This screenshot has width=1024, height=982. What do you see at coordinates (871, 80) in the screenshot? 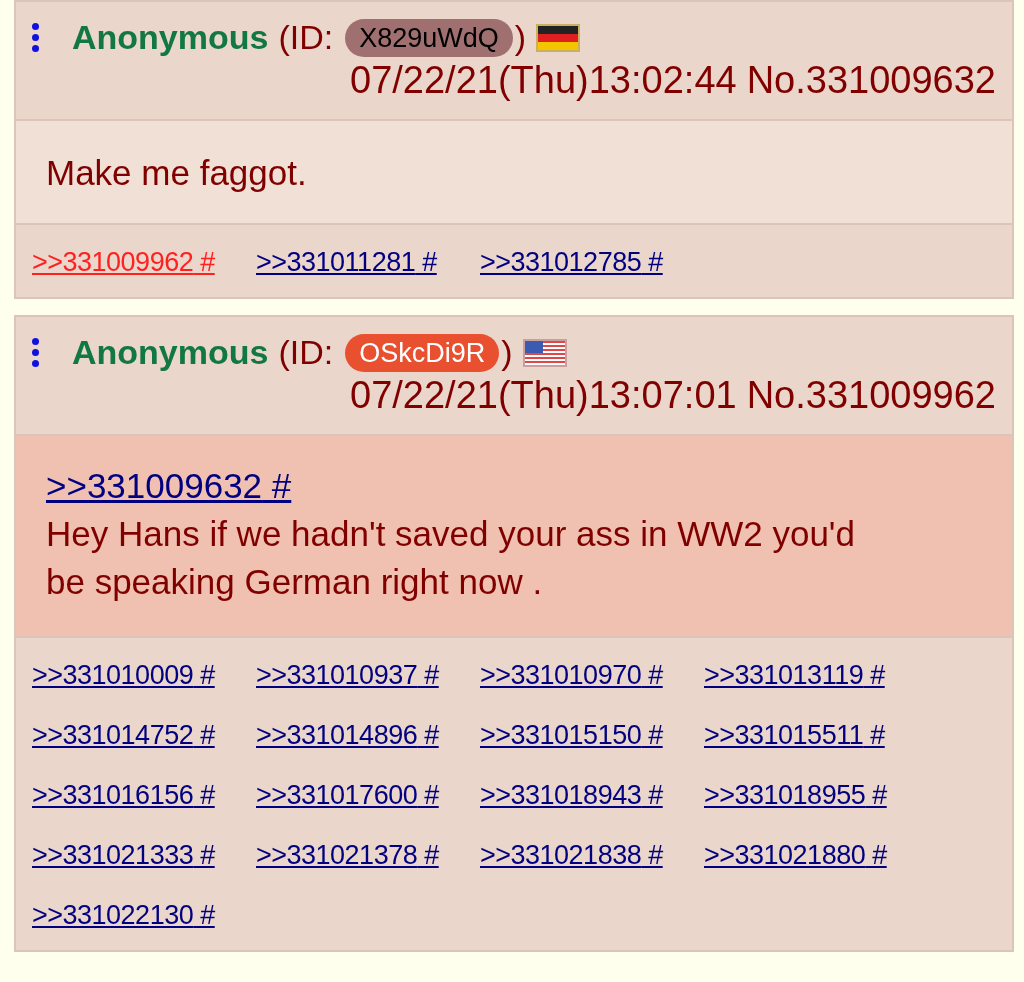
I see `post-number: No.331009632` at bounding box center [871, 80].